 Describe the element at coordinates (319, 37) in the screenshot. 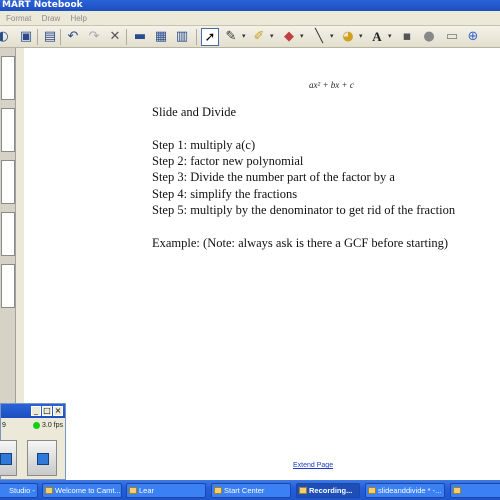

I see `line-icon: ╲` at that location.